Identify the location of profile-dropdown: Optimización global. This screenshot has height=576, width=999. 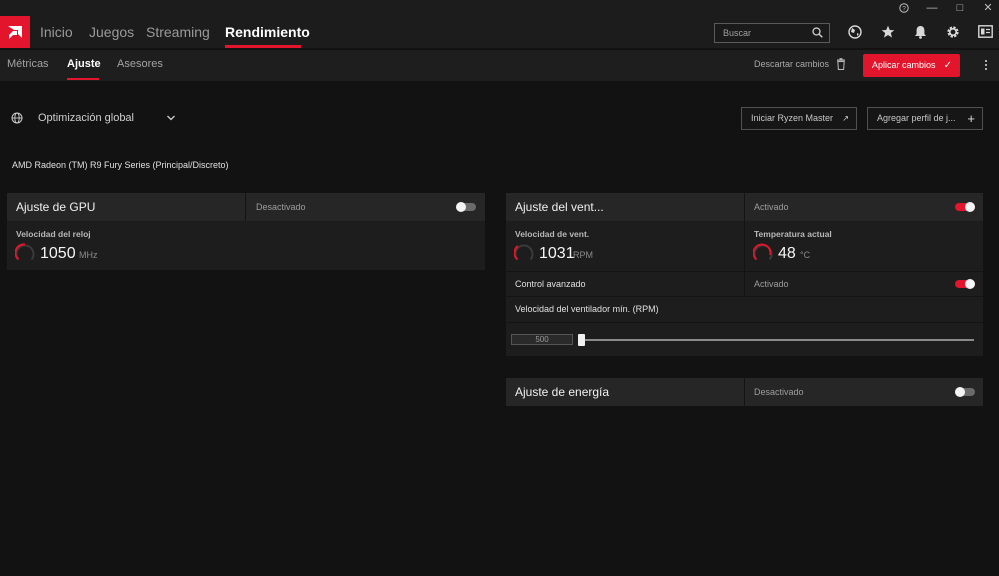
(86, 118).